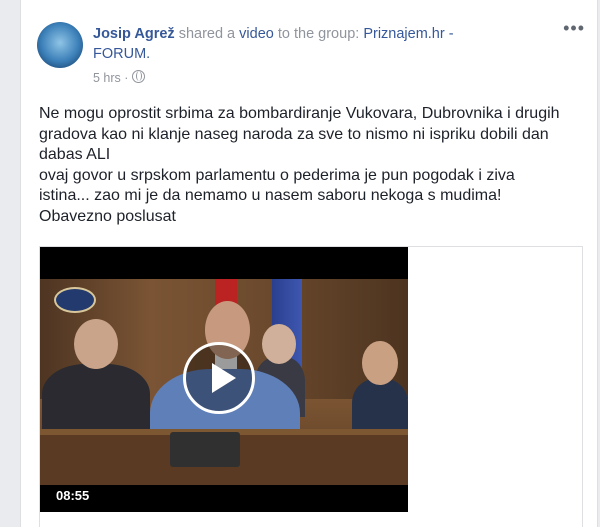 The height and width of the screenshot is (527, 600). I want to click on post-text-line: Obavezno poslusat, so click(107, 216).